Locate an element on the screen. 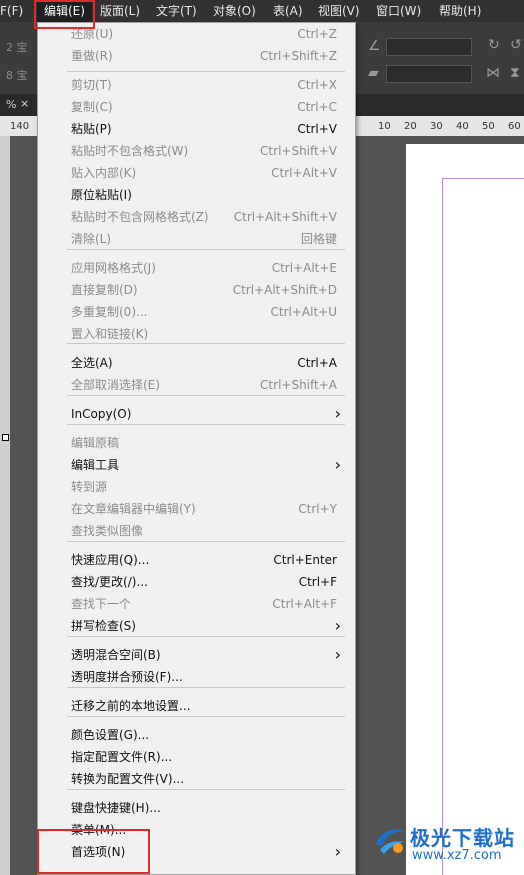 Image resolution: width=524 pixels, height=875 pixels. left-panel-strip is located at coordinates (5, 505).